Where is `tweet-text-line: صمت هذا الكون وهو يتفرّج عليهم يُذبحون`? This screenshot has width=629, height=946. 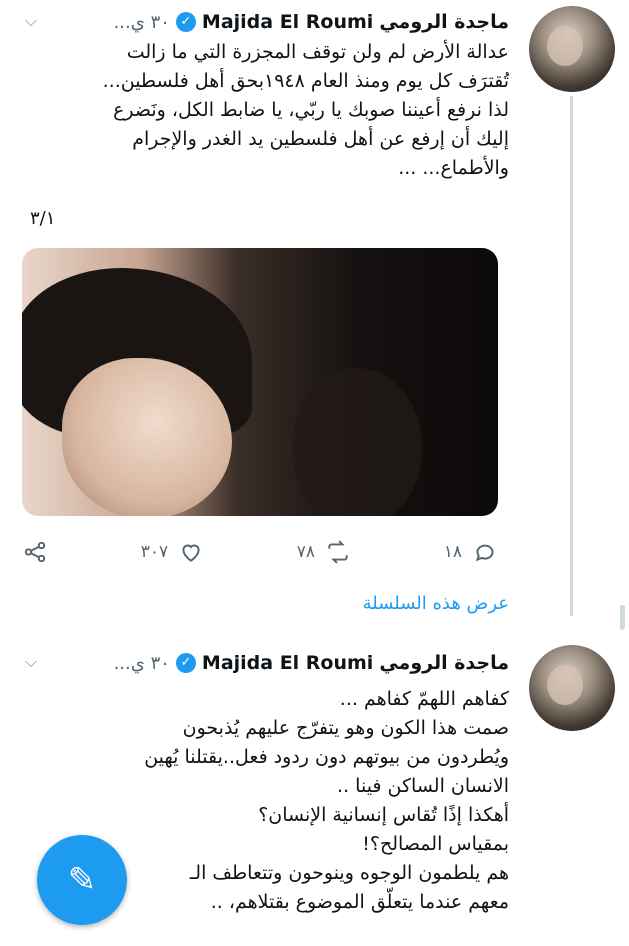 tweet-text-line: صمت هذا الكون وهو يتفرّج عليهم يُذبحون is located at coordinates (345, 728).